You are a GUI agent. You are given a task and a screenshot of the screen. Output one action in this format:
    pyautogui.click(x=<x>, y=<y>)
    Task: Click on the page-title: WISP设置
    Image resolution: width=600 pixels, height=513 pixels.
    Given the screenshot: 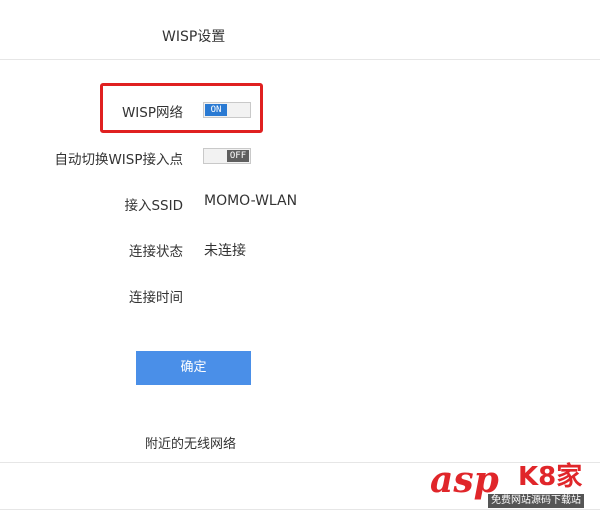 What is the action you would take?
    pyautogui.click(x=194, y=37)
    